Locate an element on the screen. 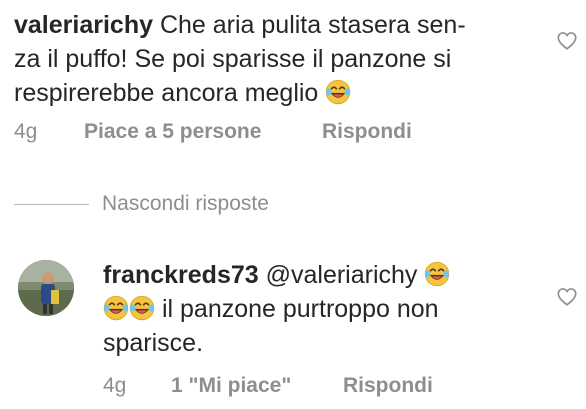  reply-time: 4g is located at coordinates (115, 385).